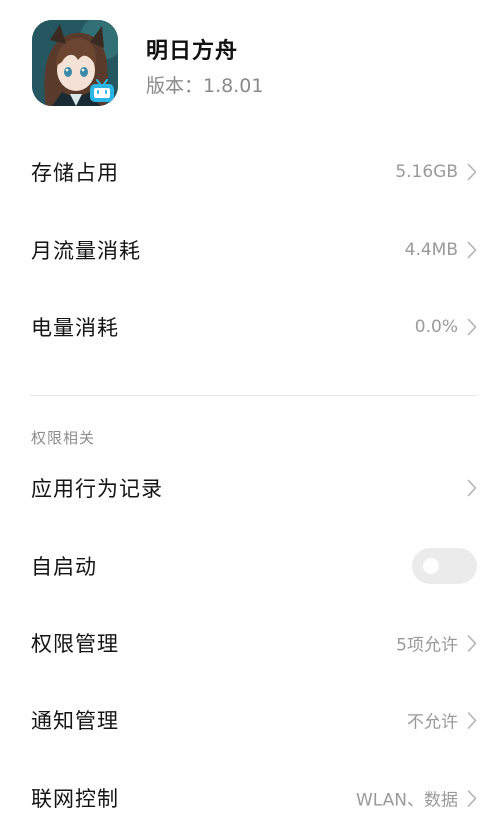 This screenshot has width=503, height=828. Describe the element at coordinates (427, 645) in the screenshot. I see `row-value: 5项允许` at that location.